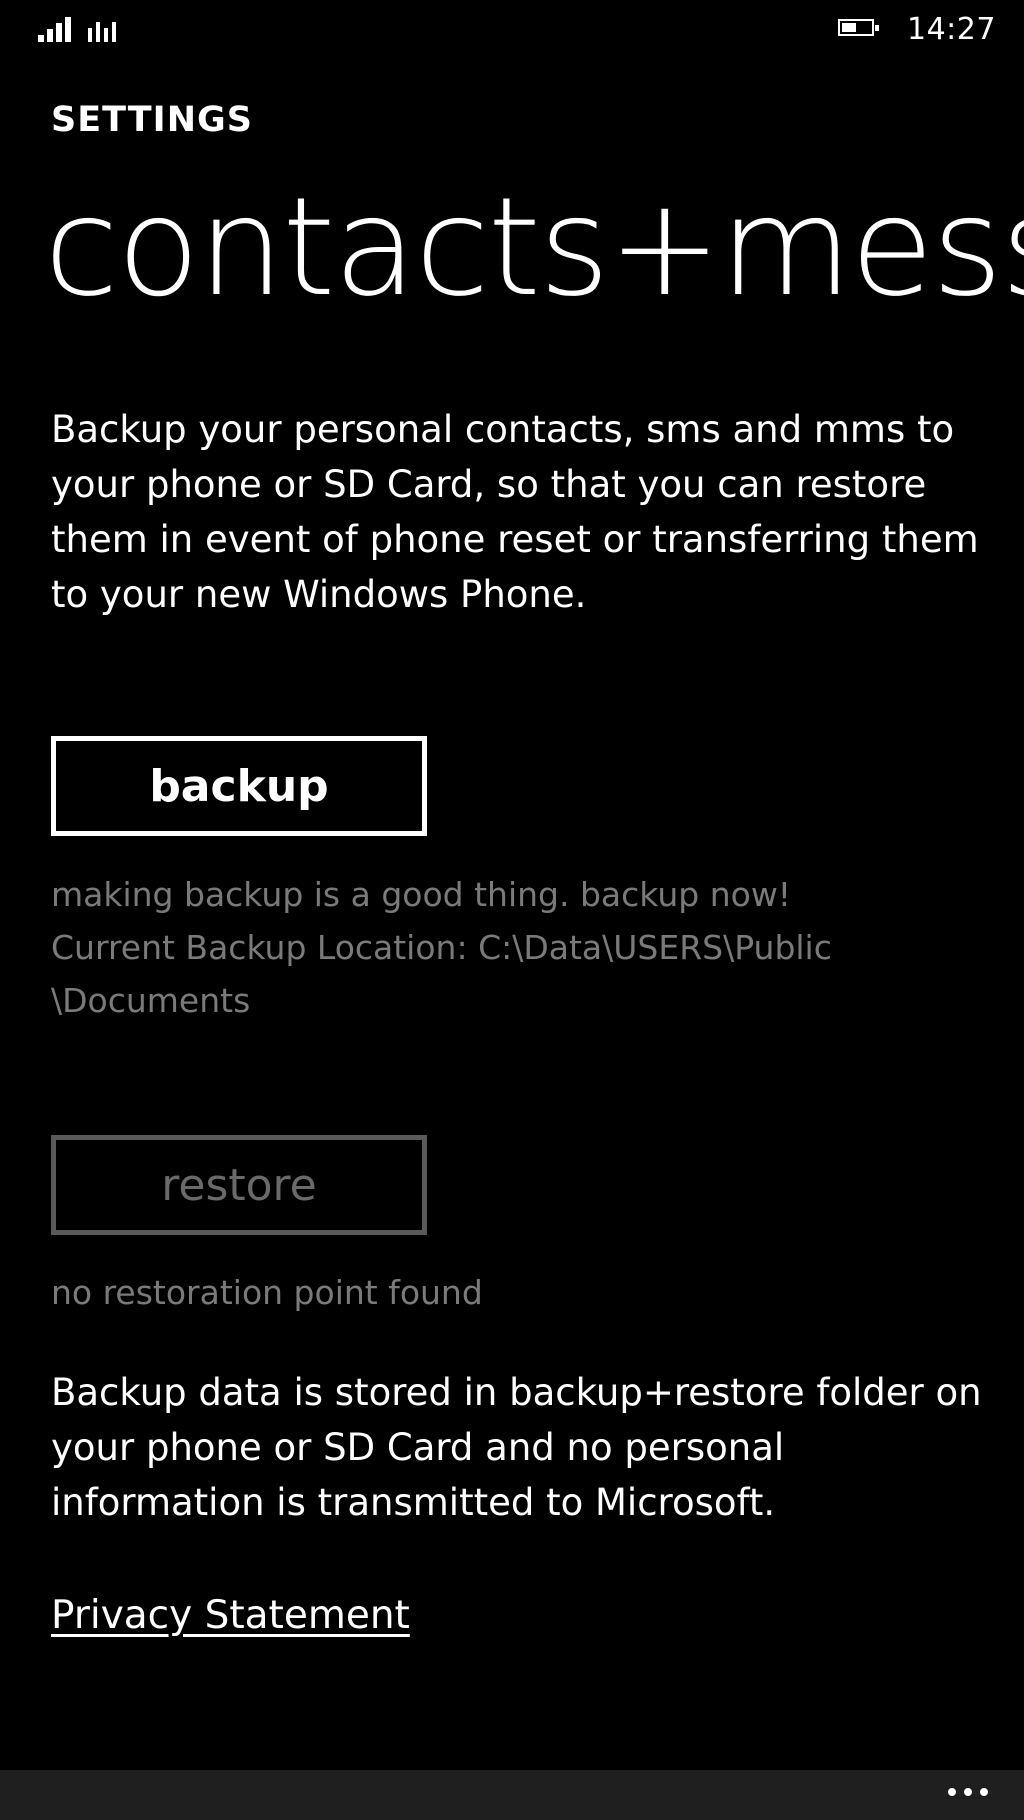  Describe the element at coordinates (968, 1792) in the screenshot. I see `ellipsis-icon` at that location.